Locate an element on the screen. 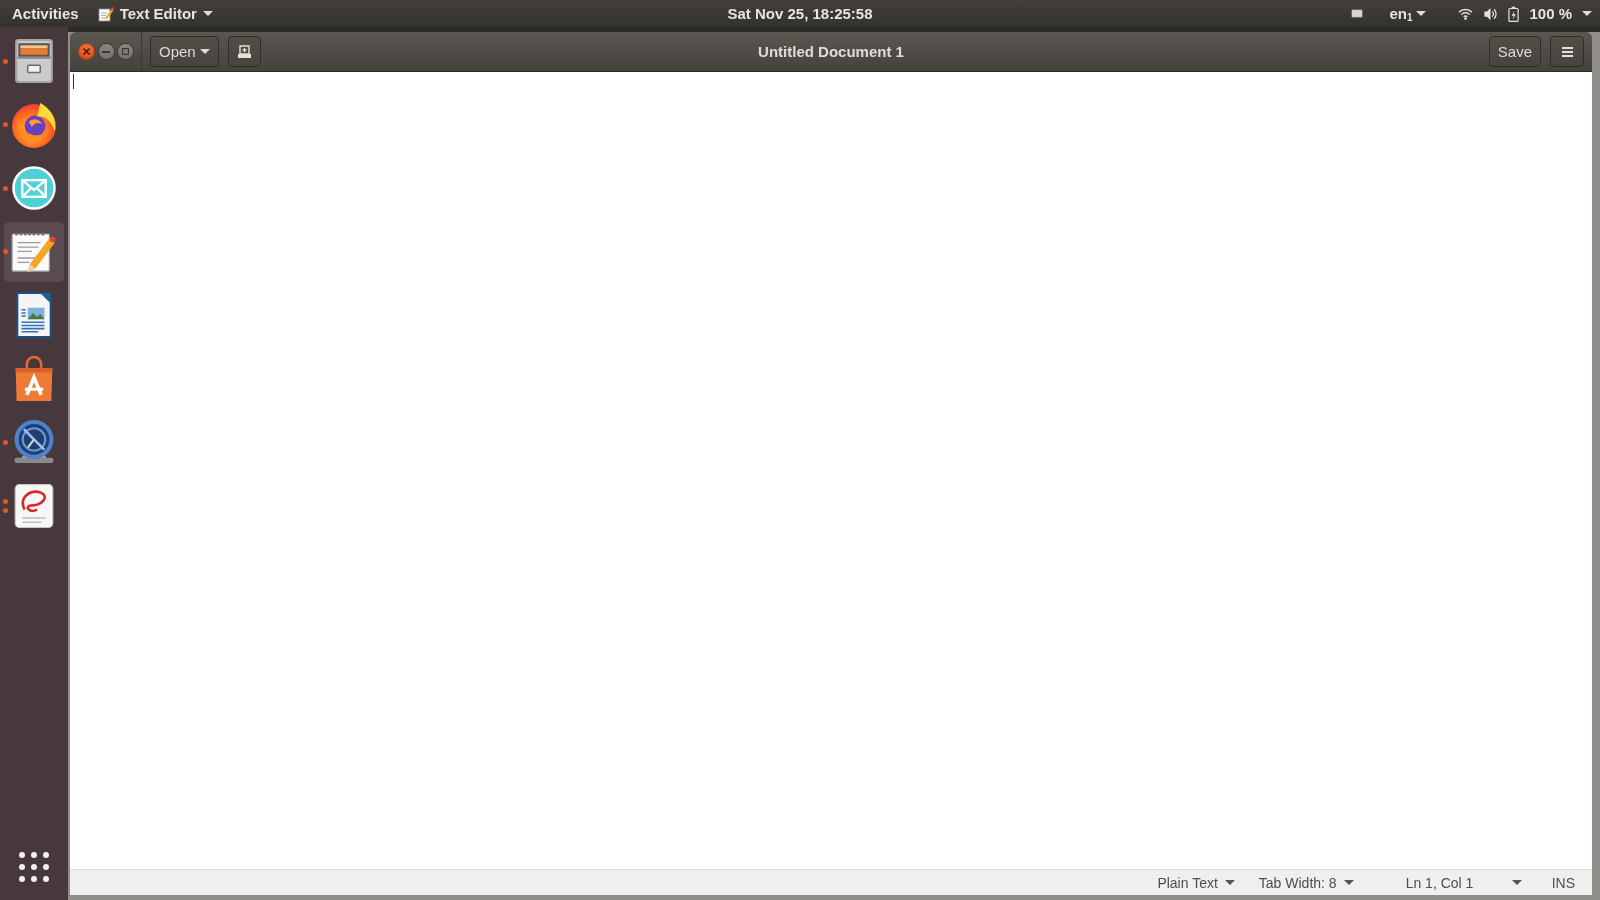 This screenshot has height=900, width=1600. new-tab-button is located at coordinates (244, 51).